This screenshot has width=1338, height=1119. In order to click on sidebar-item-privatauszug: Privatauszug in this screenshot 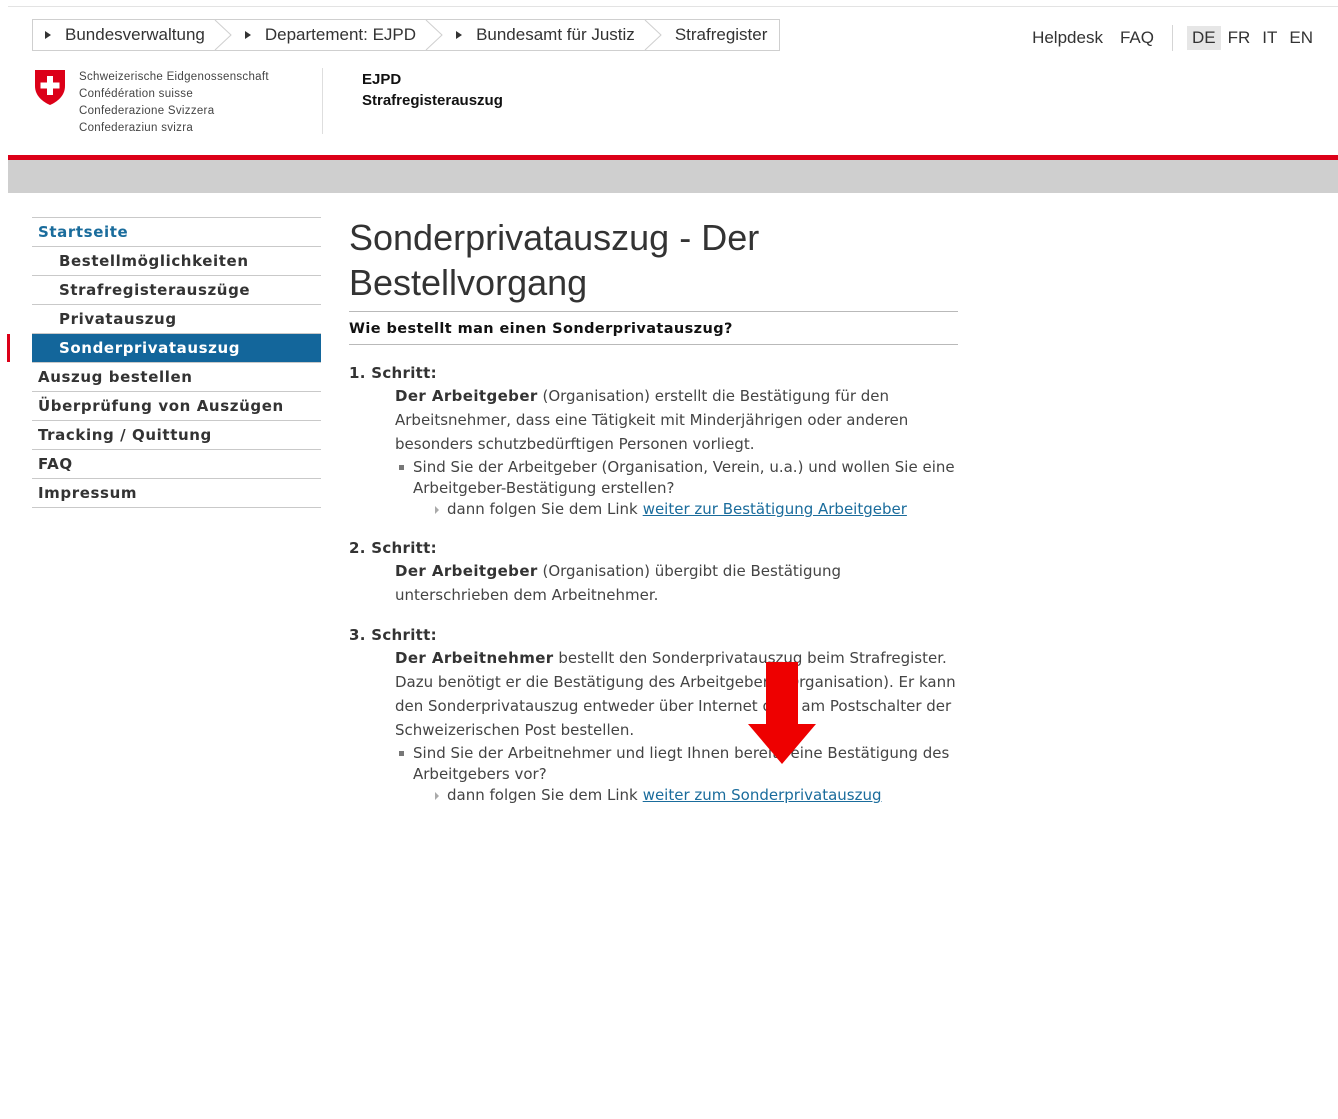, I will do `click(176, 319)`.